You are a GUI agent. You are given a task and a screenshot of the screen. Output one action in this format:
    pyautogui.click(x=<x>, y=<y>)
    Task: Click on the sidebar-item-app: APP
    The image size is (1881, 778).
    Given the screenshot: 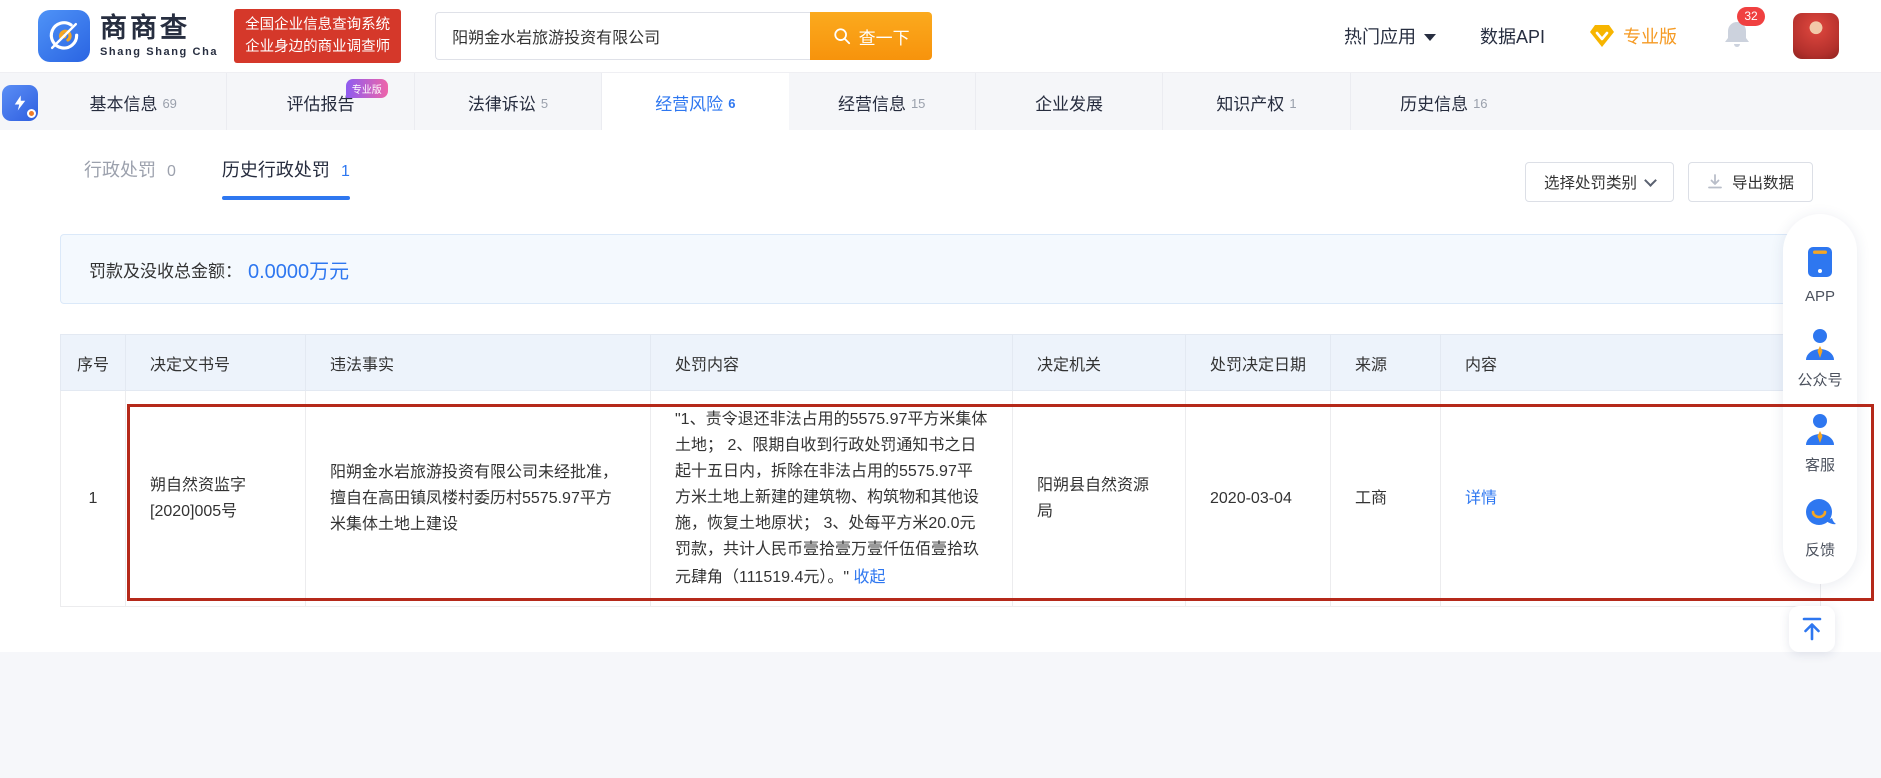 What is the action you would take?
    pyautogui.click(x=1820, y=274)
    